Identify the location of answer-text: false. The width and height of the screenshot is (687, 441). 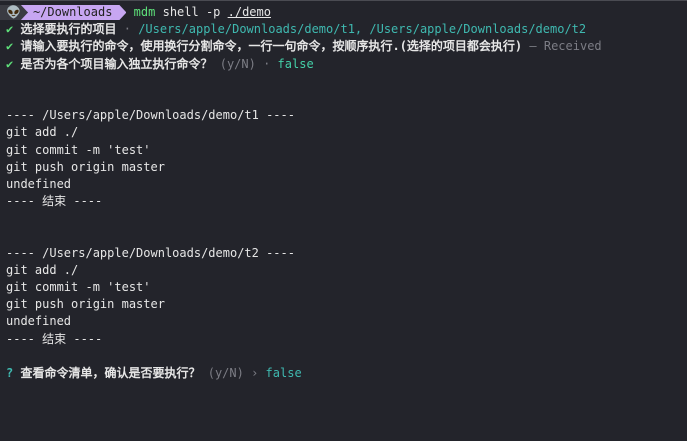
(295, 63).